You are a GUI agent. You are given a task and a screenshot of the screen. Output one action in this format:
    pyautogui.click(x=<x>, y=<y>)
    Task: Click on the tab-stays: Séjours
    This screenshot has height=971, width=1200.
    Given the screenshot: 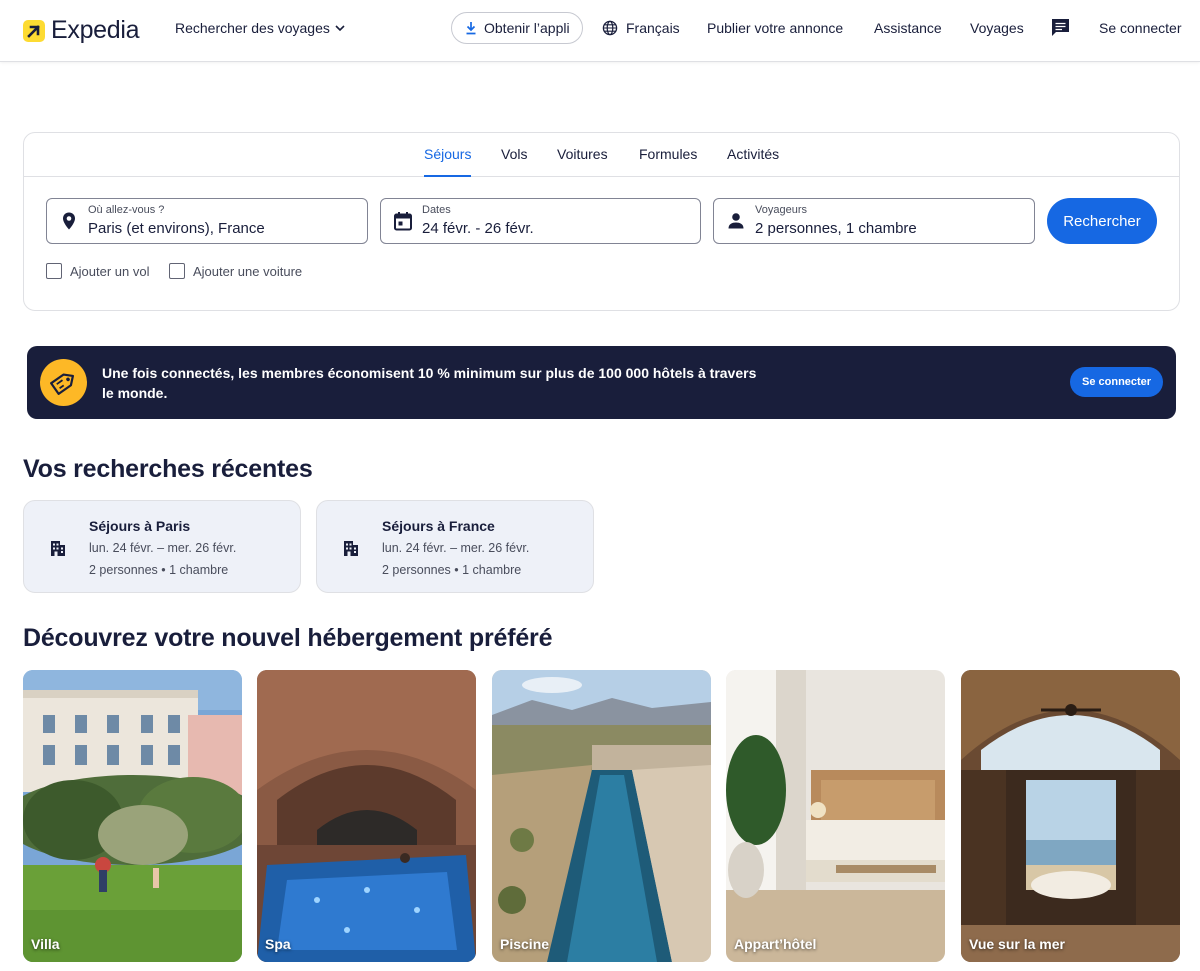 What is the action you would take?
    pyautogui.click(x=448, y=155)
    